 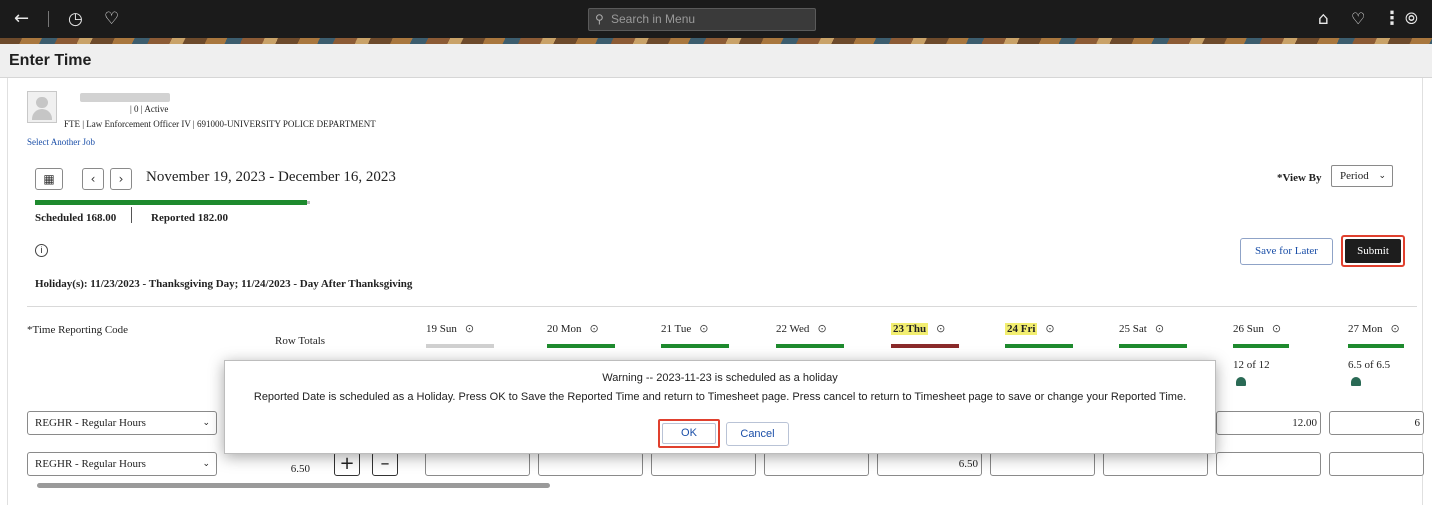 What do you see at coordinates (910, 329) in the screenshot?
I see `day-label: 23 Thu` at bounding box center [910, 329].